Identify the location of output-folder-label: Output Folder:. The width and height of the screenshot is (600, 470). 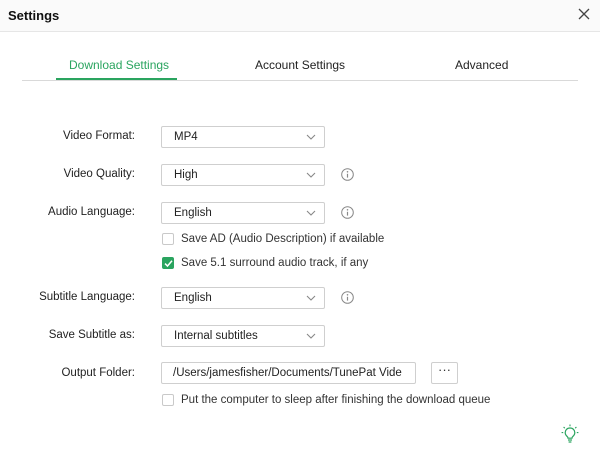
(98, 373).